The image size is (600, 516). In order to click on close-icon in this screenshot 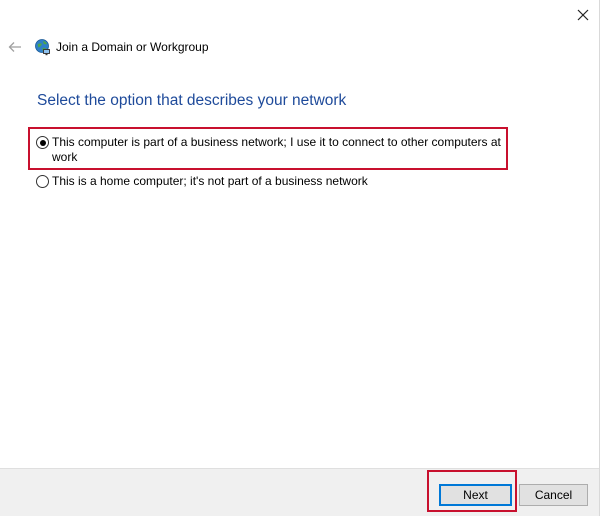, I will do `click(583, 15)`.